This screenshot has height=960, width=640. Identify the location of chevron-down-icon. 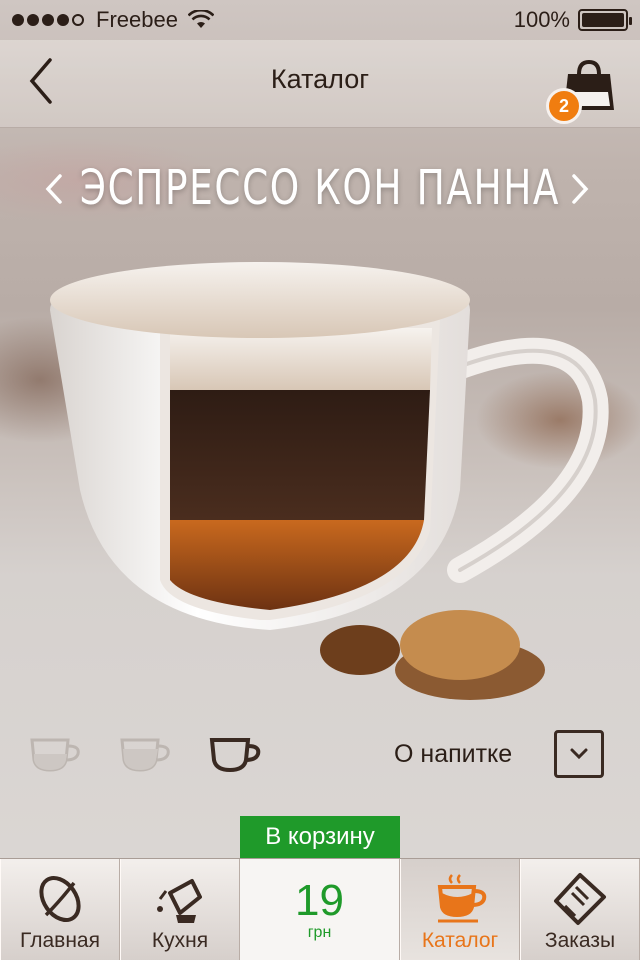
(579, 754).